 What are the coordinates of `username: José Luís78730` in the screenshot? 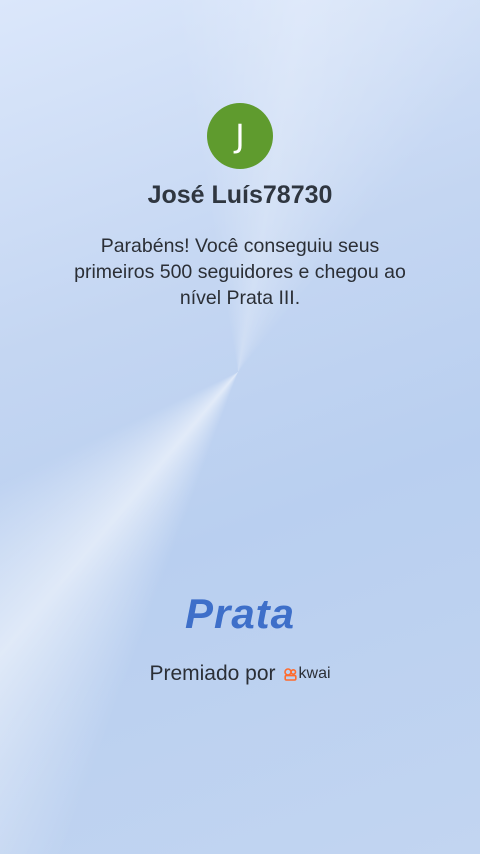 It's located at (240, 195).